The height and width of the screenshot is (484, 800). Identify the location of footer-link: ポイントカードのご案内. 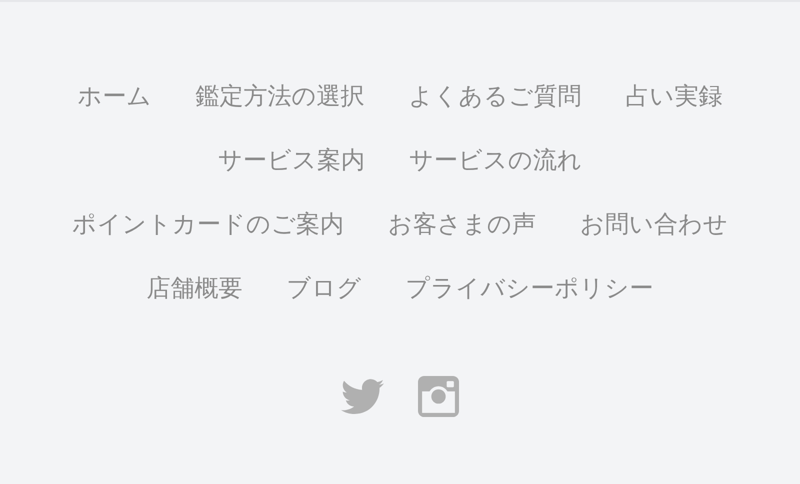
(208, 224).